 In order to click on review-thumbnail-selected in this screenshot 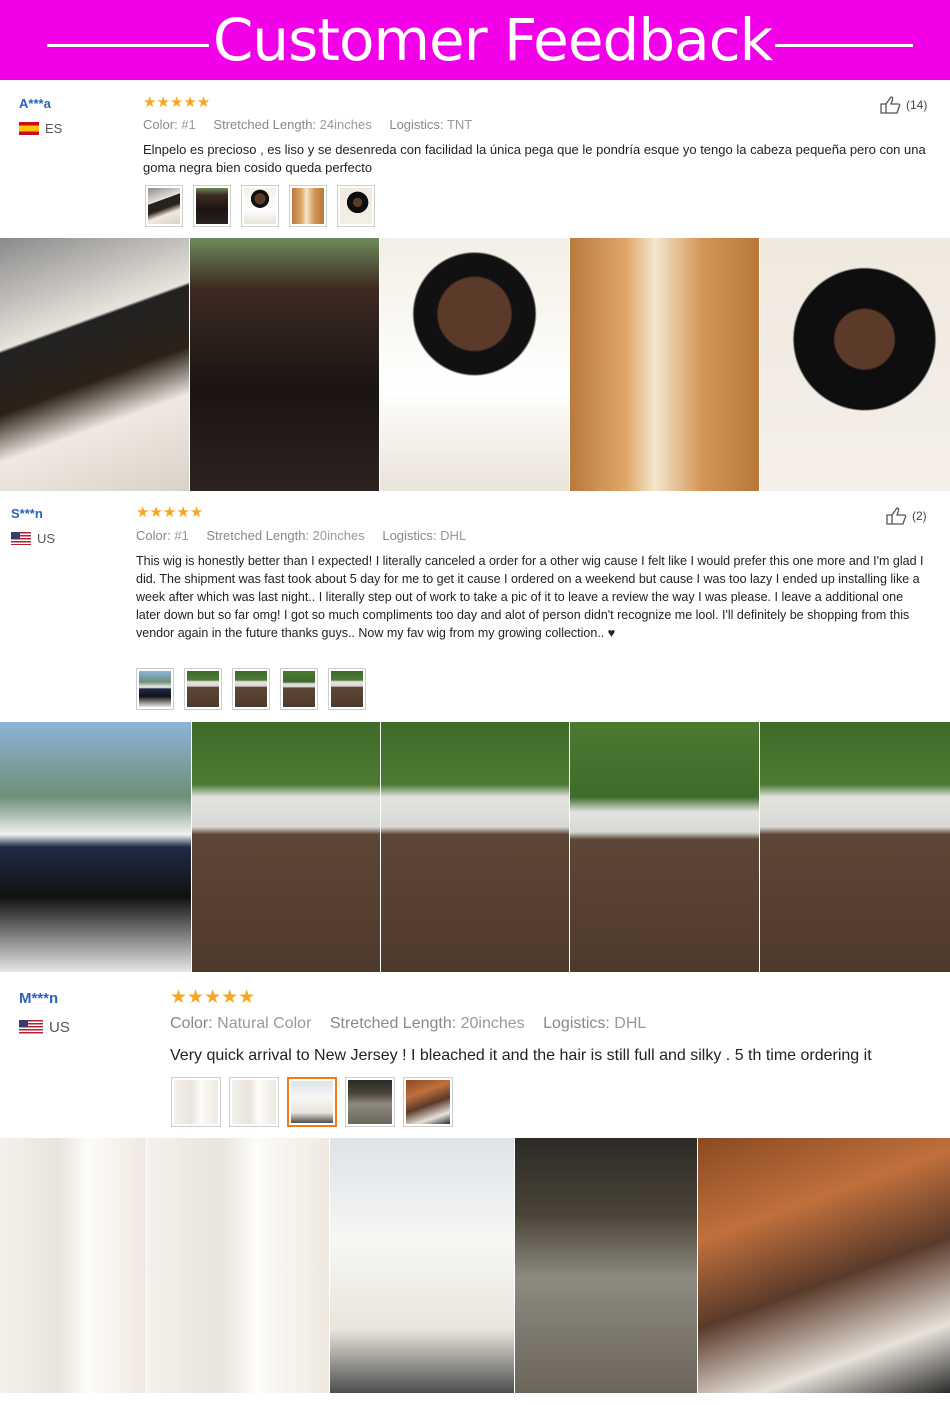, I will do `click(312, 1102)`.